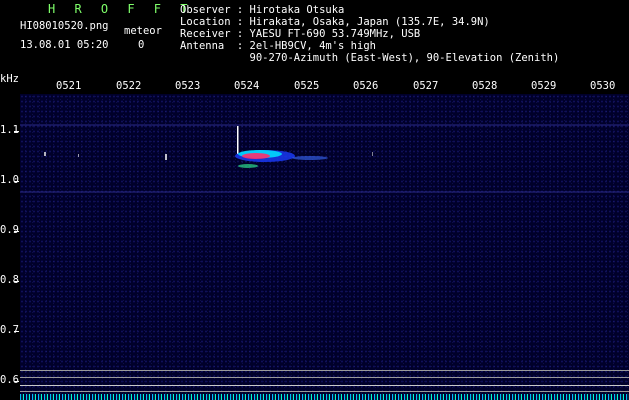 The width and height of the screenshot is (629, 400). What do you see at coordinates (281, 147) in the screenshot?
I see `meteor-echo` at bounding box center [281, 147].